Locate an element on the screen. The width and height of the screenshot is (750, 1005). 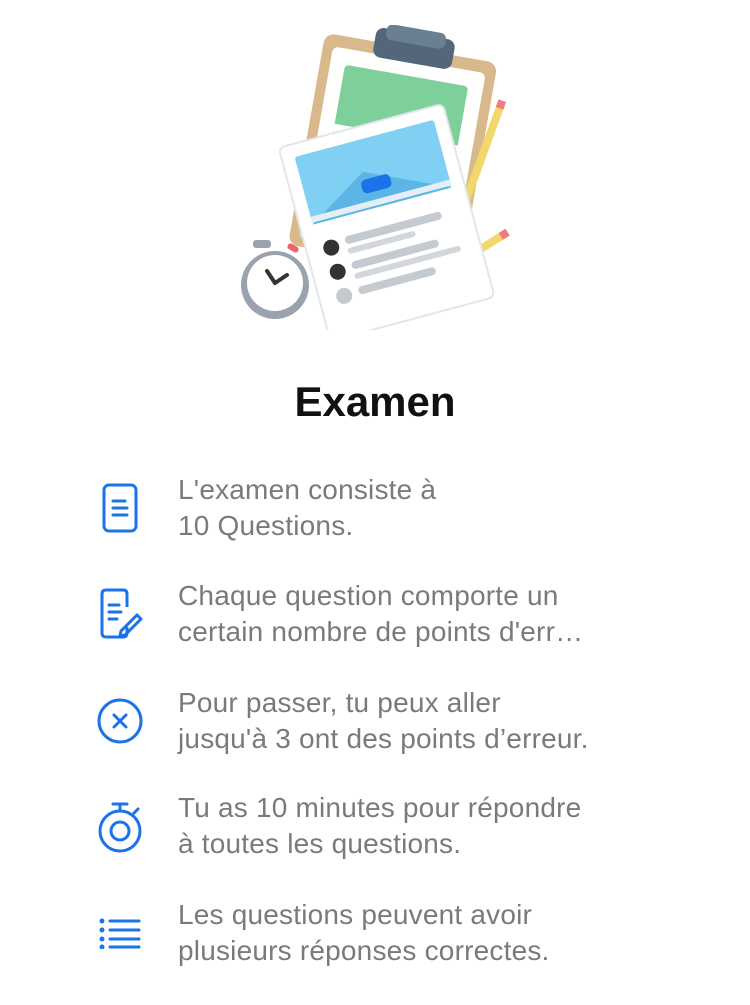
rule-line: Les questions peuvent avoir is located at coordinates (355, 914).